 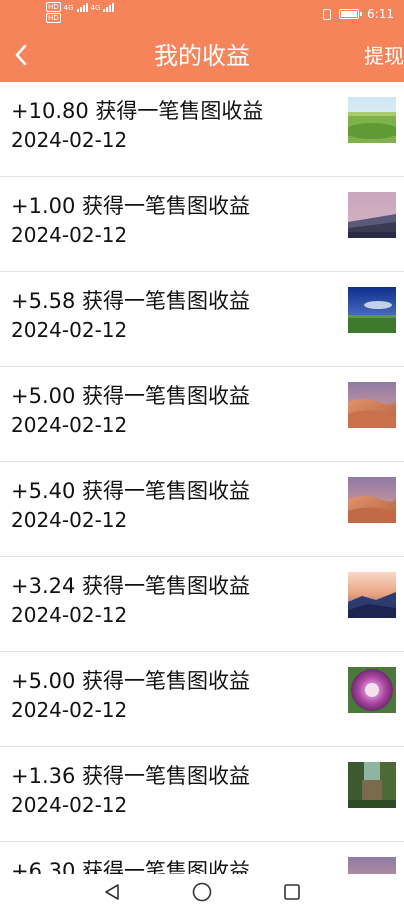 I want to click on item-title: +5.40 获得一笔售图收益, so click(x=130, y=490).